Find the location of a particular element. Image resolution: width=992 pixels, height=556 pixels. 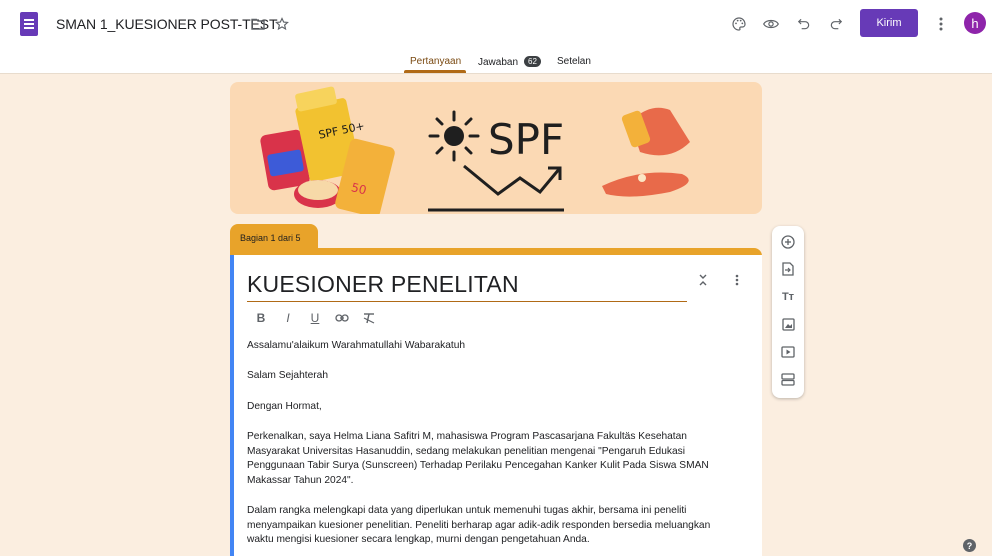

responses-count-badge: 62 is located at coordinates (532, 61).